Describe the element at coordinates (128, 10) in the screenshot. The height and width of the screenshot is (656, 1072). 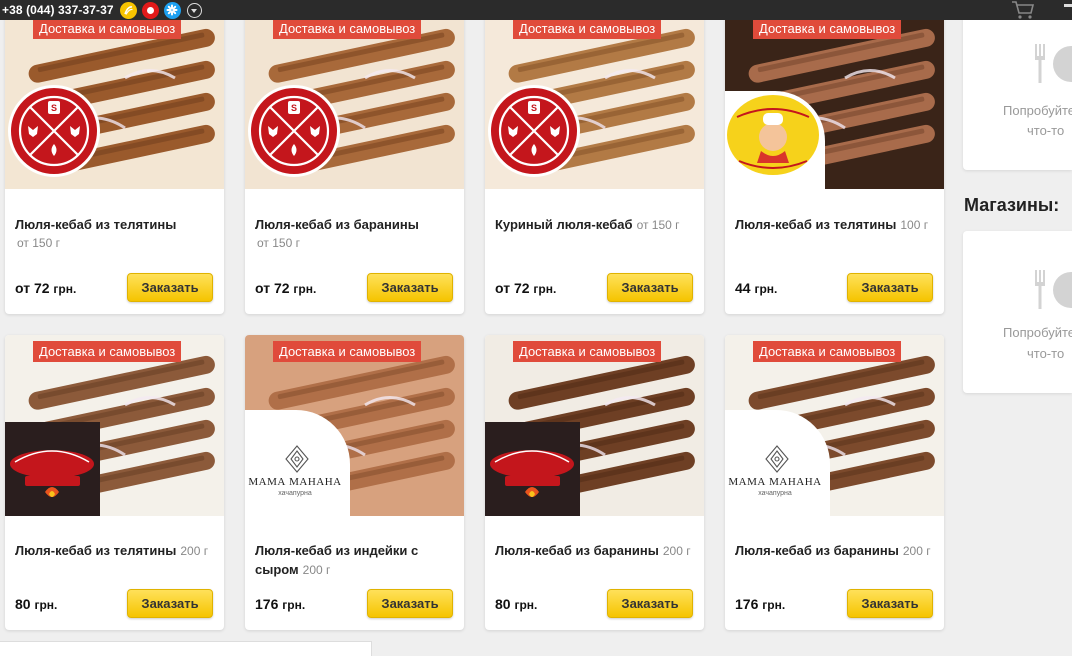
I see `lifecell-icon` at that location.